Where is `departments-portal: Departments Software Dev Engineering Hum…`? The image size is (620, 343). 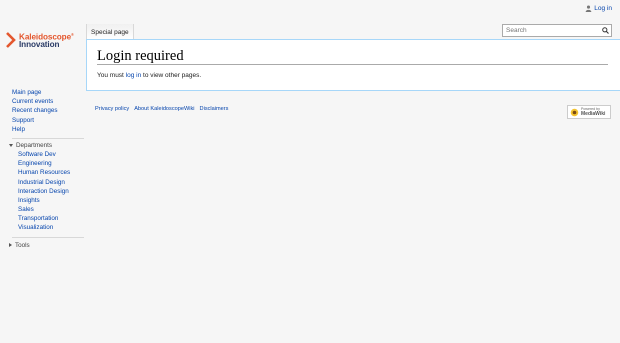
departments-portal: Departments Software Dev Engineering Hum… is located at coordinates (46, 185).